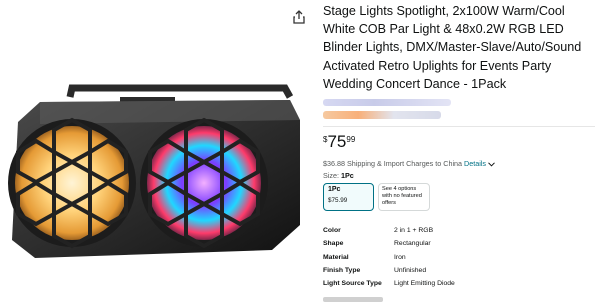 The width and height of the screenshot is (600, 302). Describe the element at coordinates (351, 140) in the screenshot. I see `price-fraction: 99` at that location.